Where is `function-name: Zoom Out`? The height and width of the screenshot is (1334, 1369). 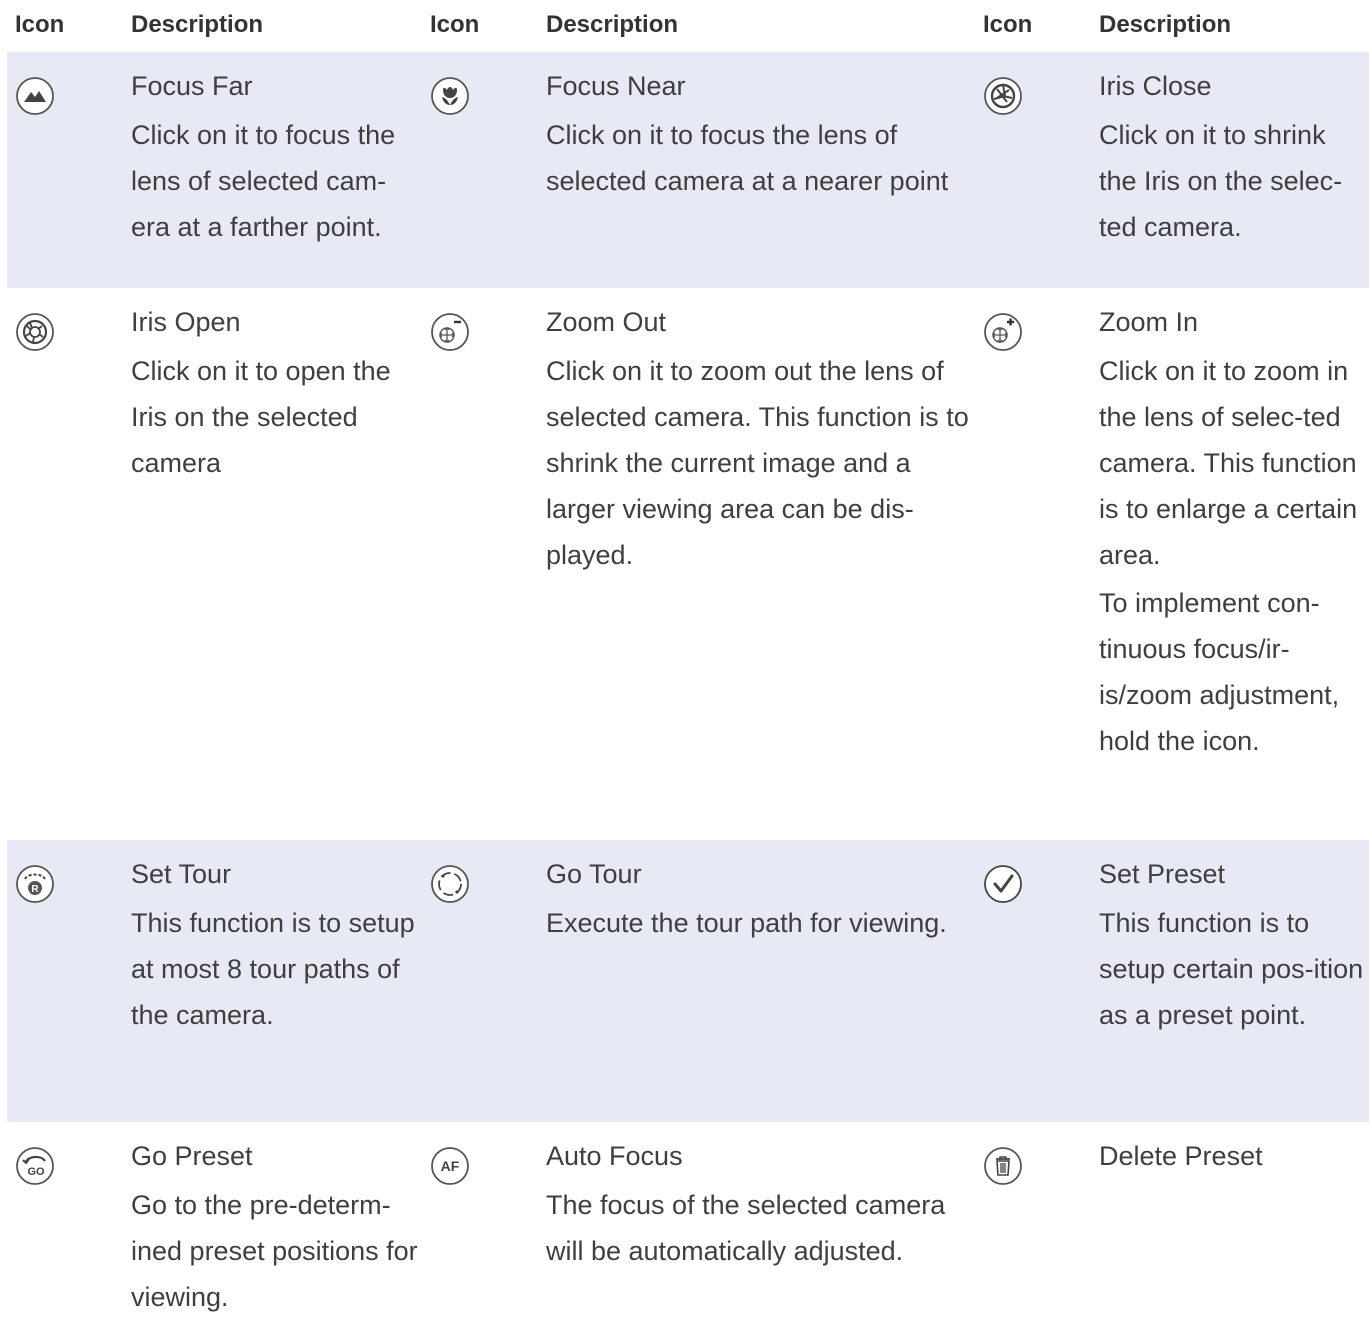
function-name: Zoom Out is located at coordinates (606, 322).